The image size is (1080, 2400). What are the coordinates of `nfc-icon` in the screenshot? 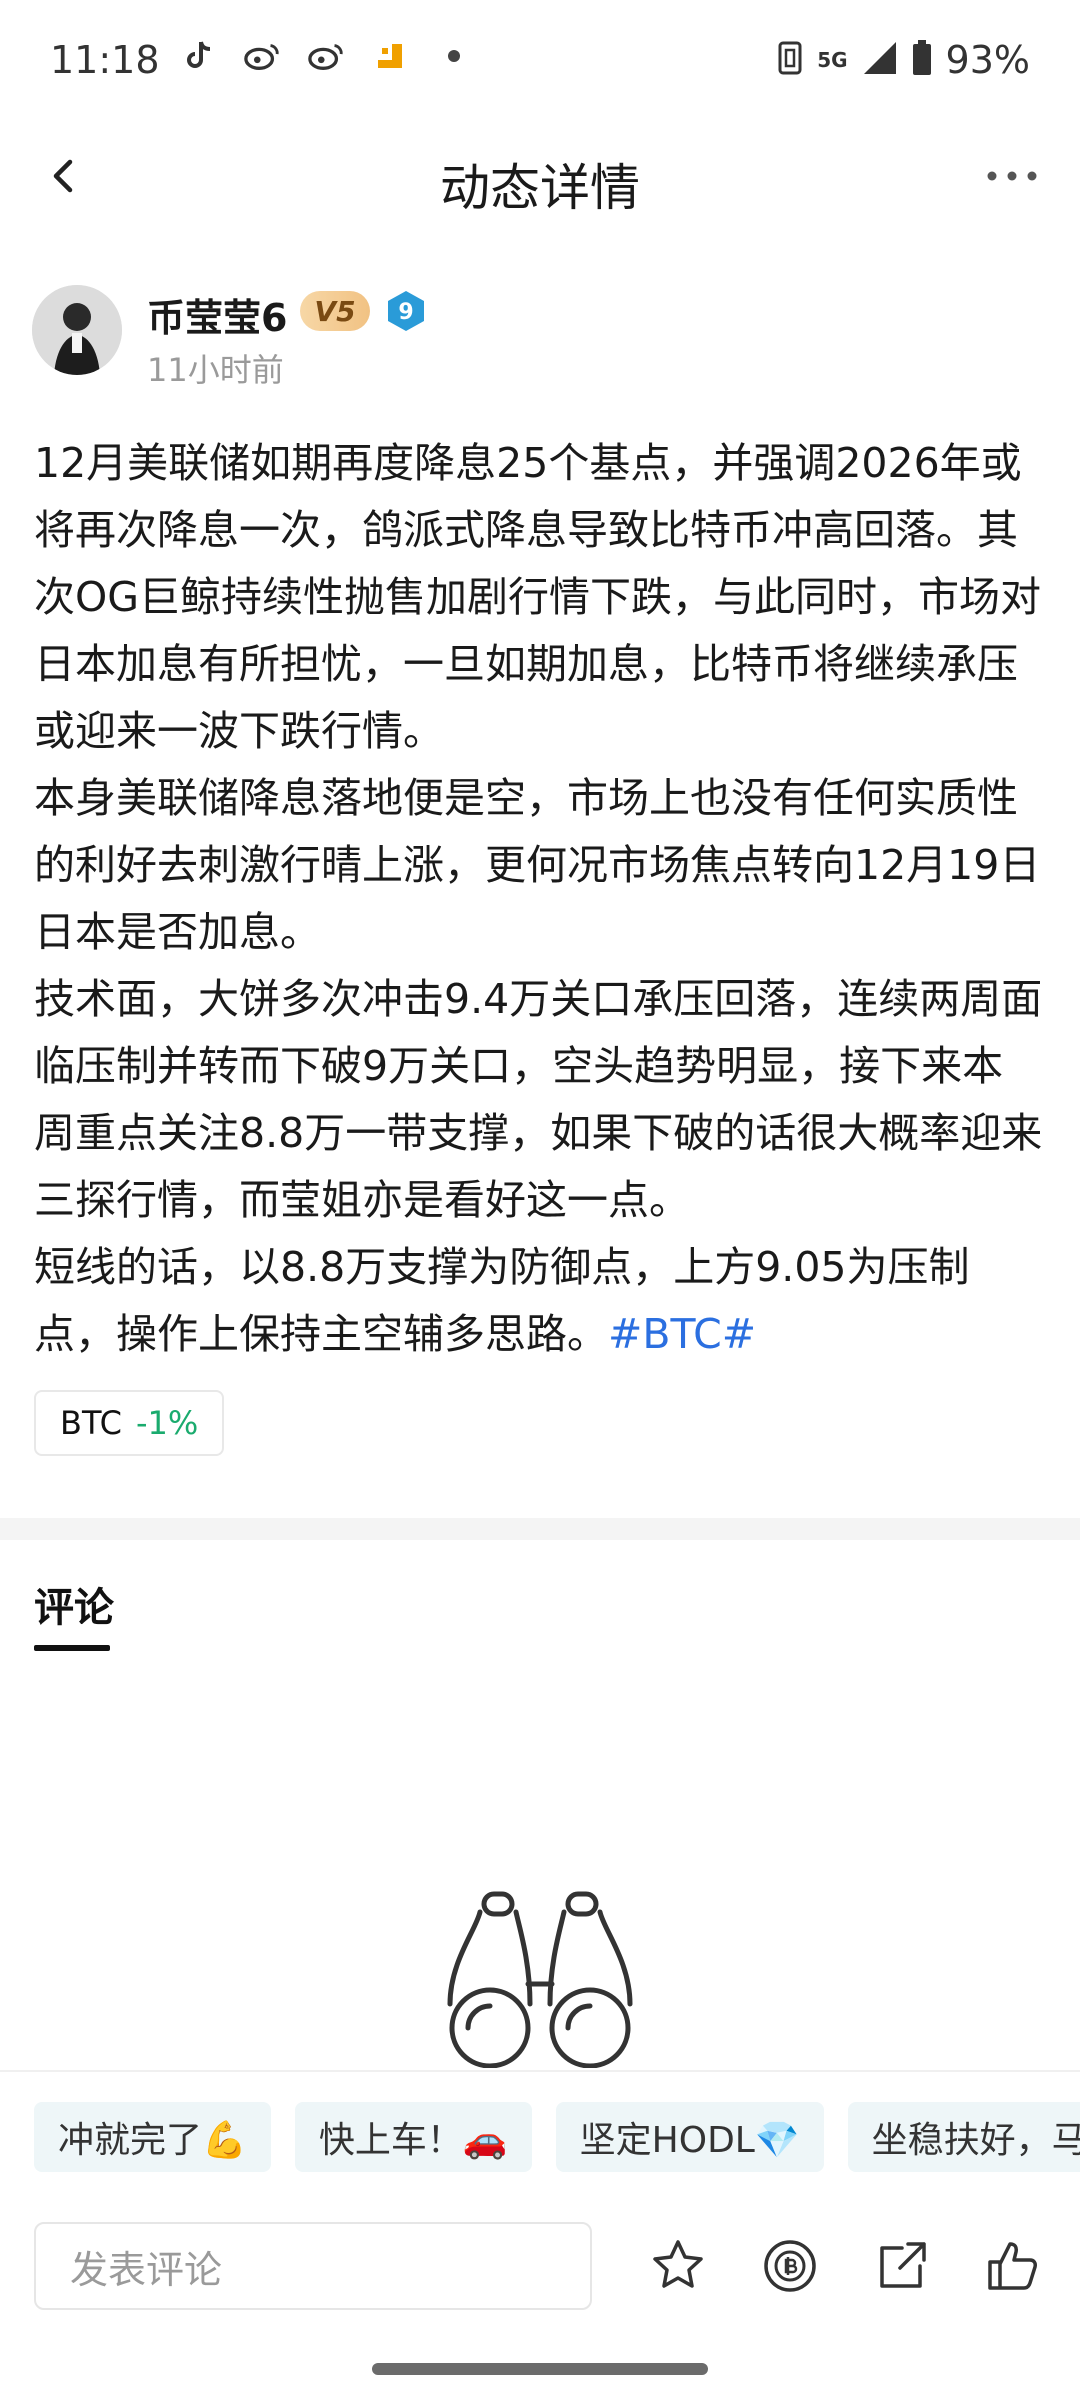 It's located at (790, 60).